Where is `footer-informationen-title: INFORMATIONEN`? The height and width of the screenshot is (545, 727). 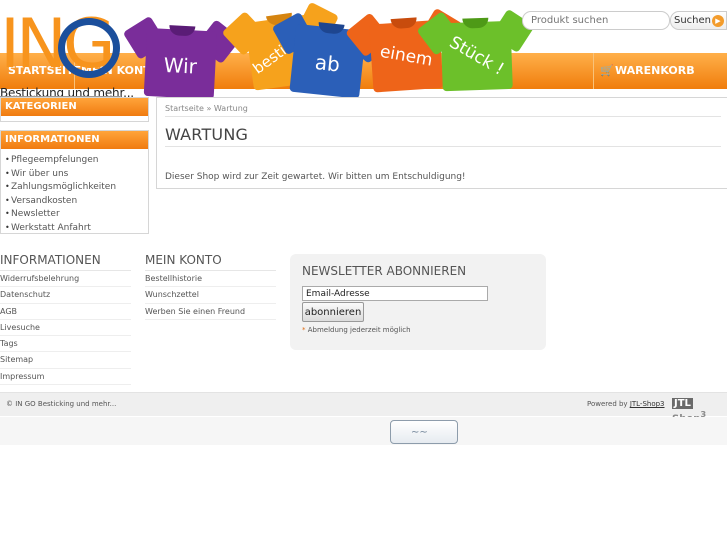
footer-informationen-title: INFORMATIONEN is located at coordinates (65, 262).